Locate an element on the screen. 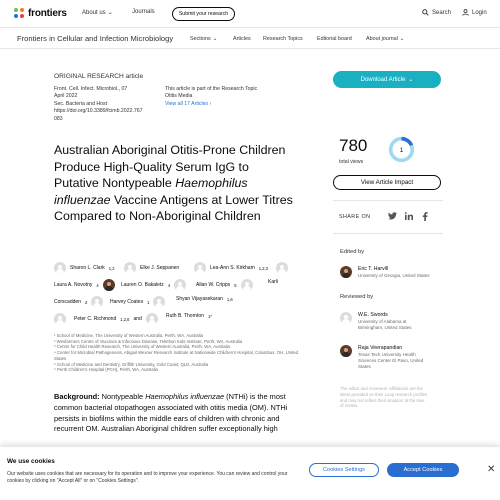 The width and height of the screenshot is (500, 500). author-sup: 1 is located at coordinates (148, 302).